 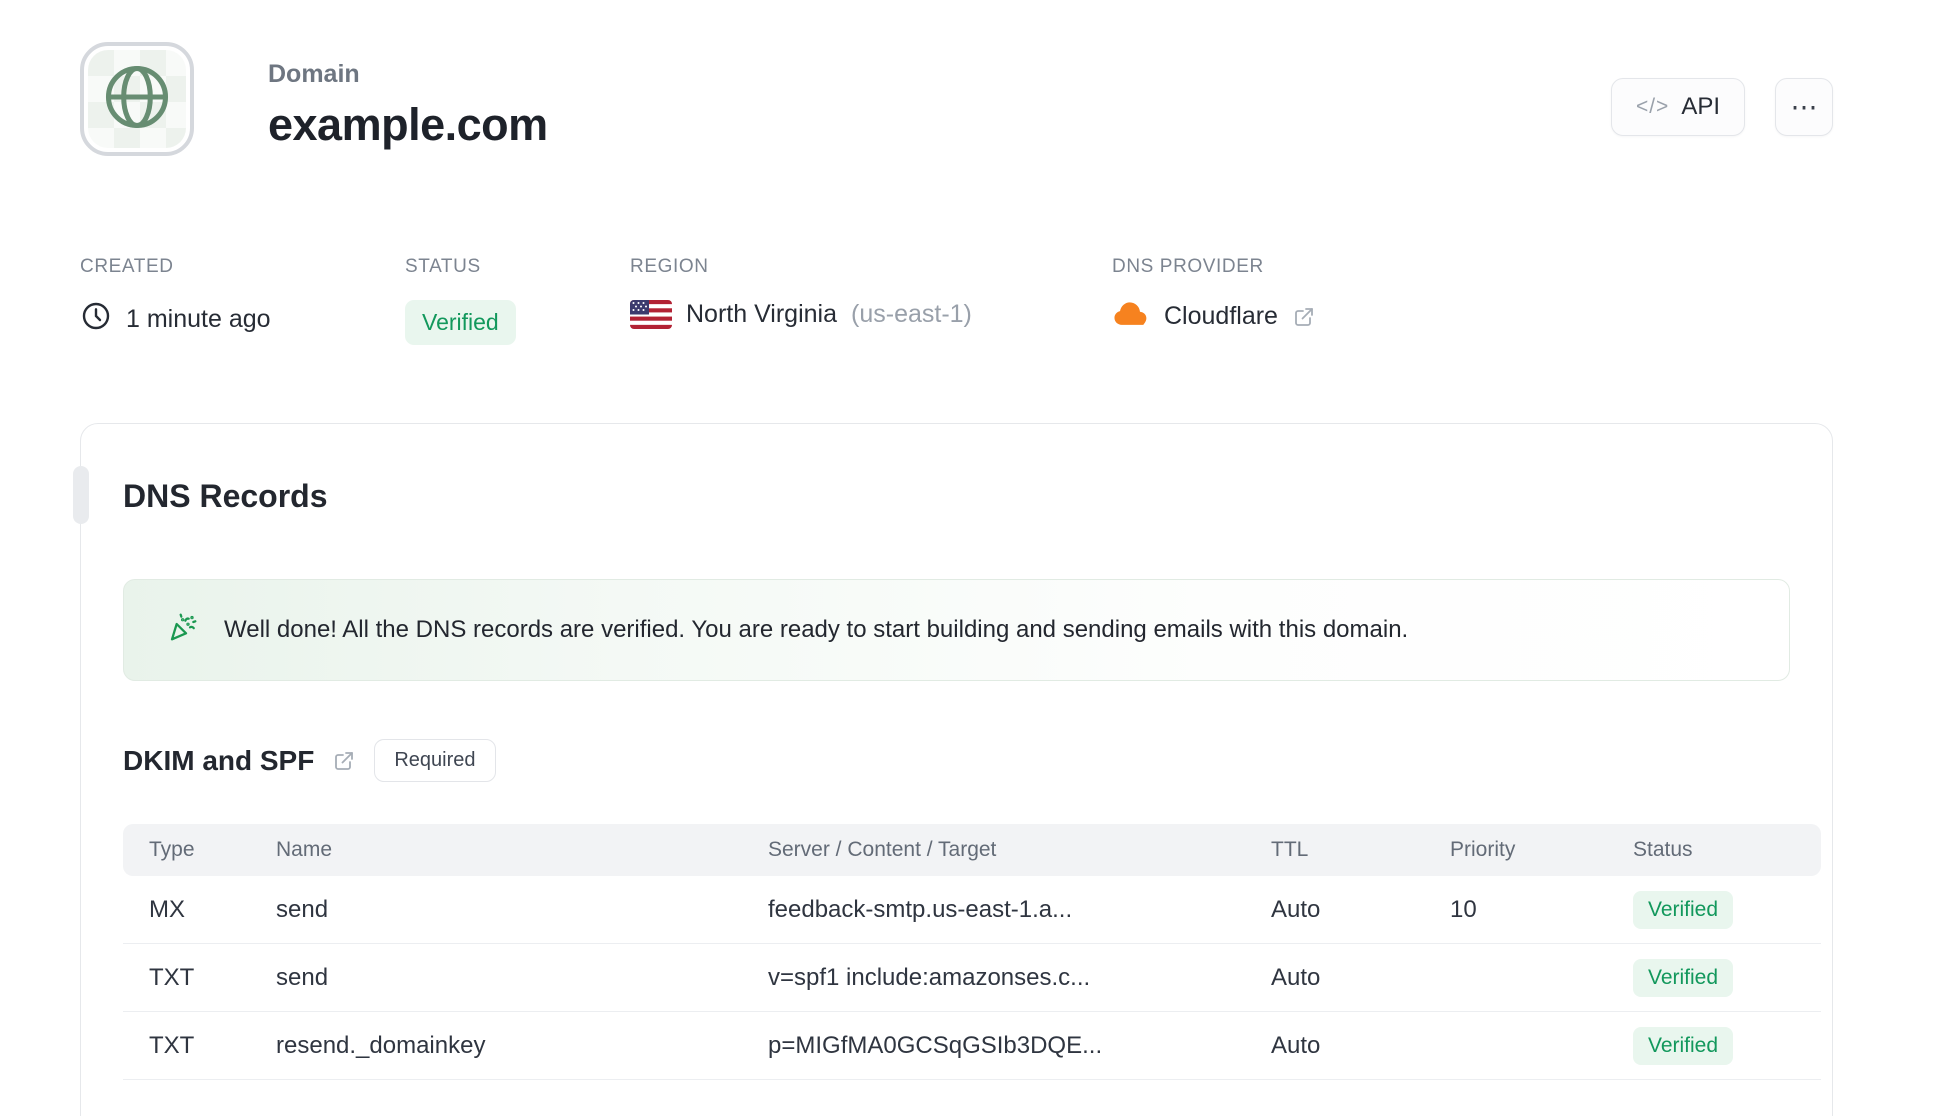 What do you see at coordinates (167, 909) in the screenshot?
I see `cell-type: MX` at bounding box center [167, 909].